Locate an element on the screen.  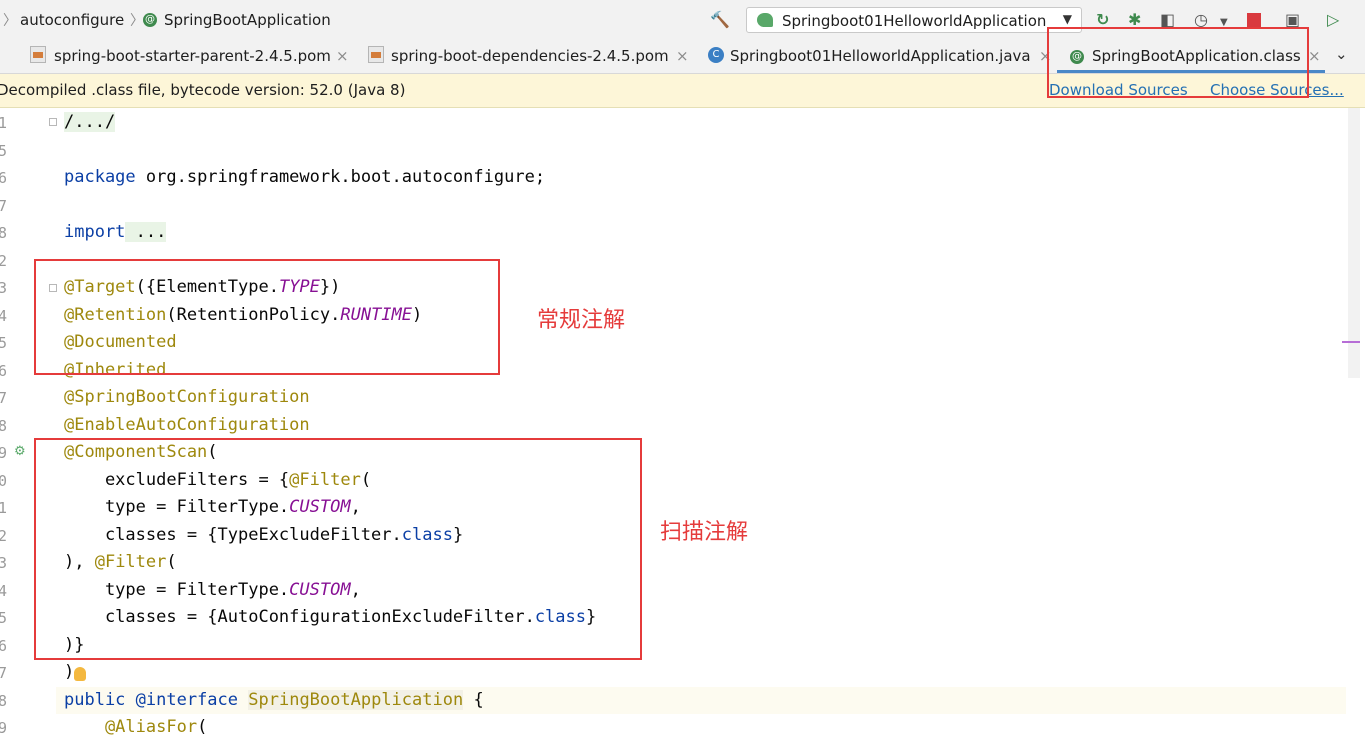
code-line: /.../ is located at coordinates (90, 122).